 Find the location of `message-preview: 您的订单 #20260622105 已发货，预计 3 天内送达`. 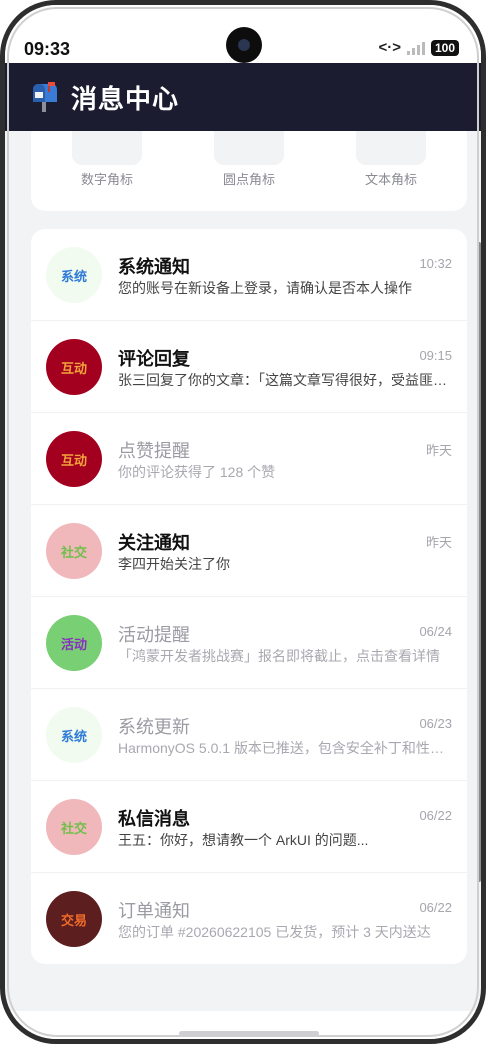

message-preview: 您的订单 #20260622105 已发货，预计 3 天内送达 is located at coordinates (274, 932).